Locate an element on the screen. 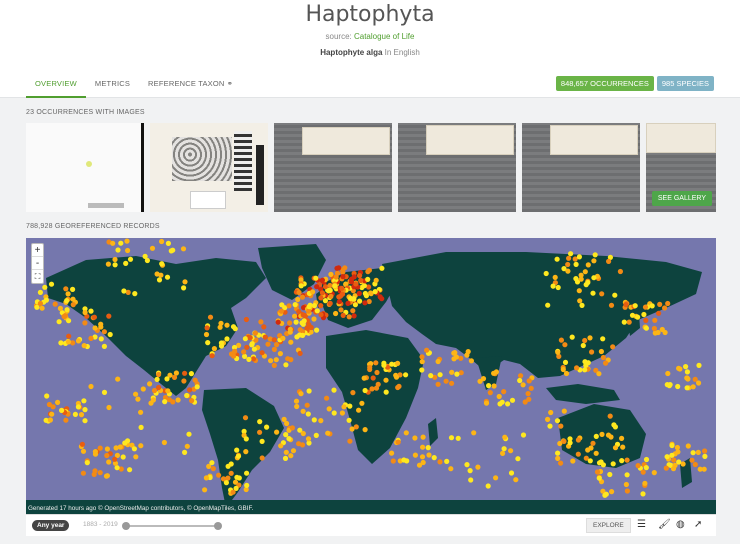 The height and width of the screenshot is (544, 740). fullscreen-button: ⛶ is located at coordinates (37, 276).